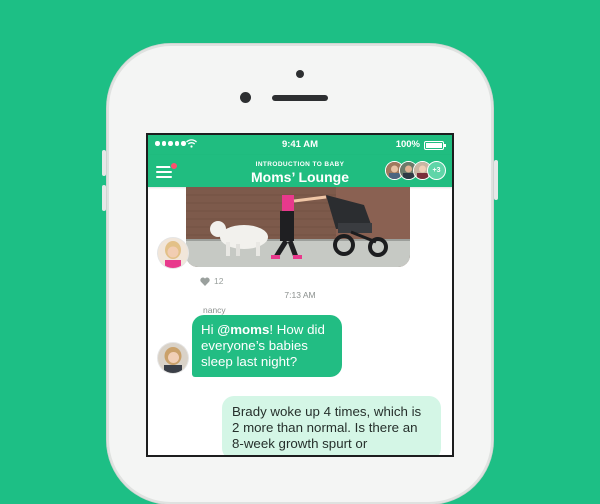 The height and width of the screenshot is (504, 600). What do you see at coordinates (298, 227) in the screenshot?
I see `woman-walking-dog-with-stroller-photo` at bounding box center [298, 227].